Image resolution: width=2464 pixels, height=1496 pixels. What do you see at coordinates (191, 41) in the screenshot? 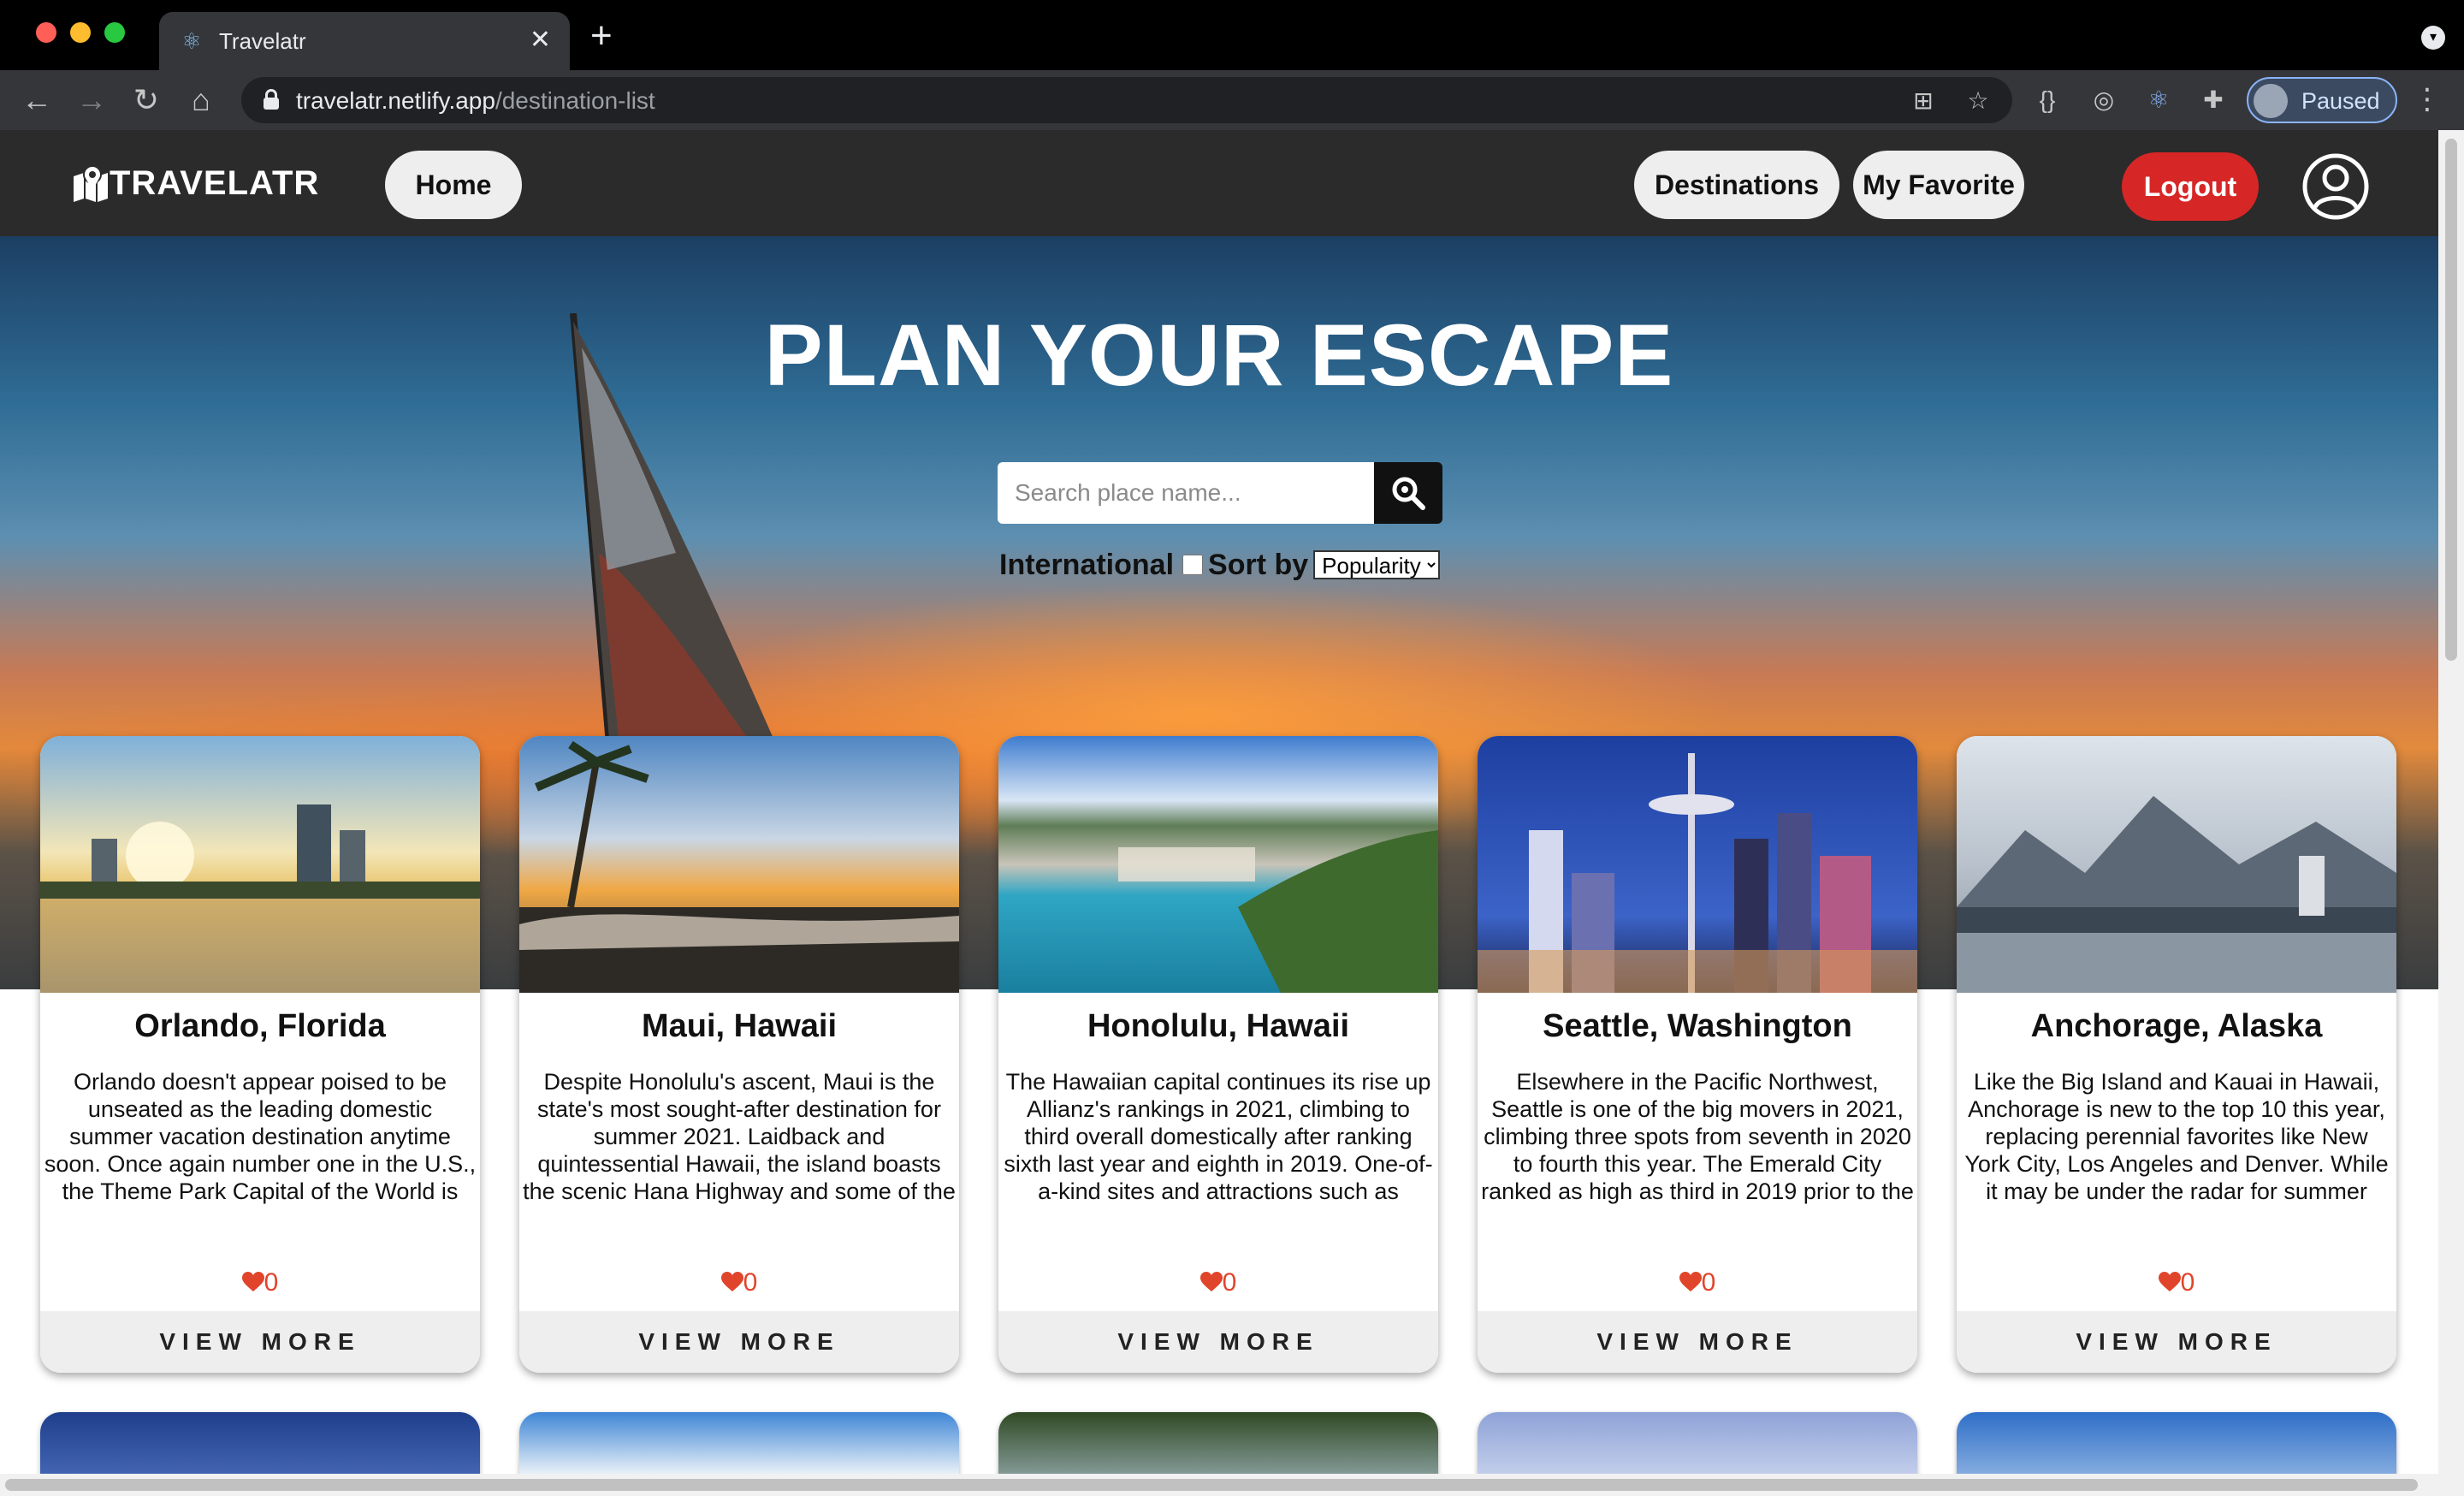
I see `react-favicon-icon: ⚛` at bounding box center [191, 41].